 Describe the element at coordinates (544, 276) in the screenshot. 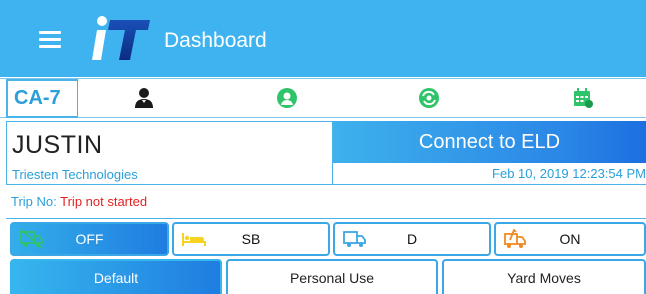

I see `tab-yard-moves: Yard Moves` at that location.